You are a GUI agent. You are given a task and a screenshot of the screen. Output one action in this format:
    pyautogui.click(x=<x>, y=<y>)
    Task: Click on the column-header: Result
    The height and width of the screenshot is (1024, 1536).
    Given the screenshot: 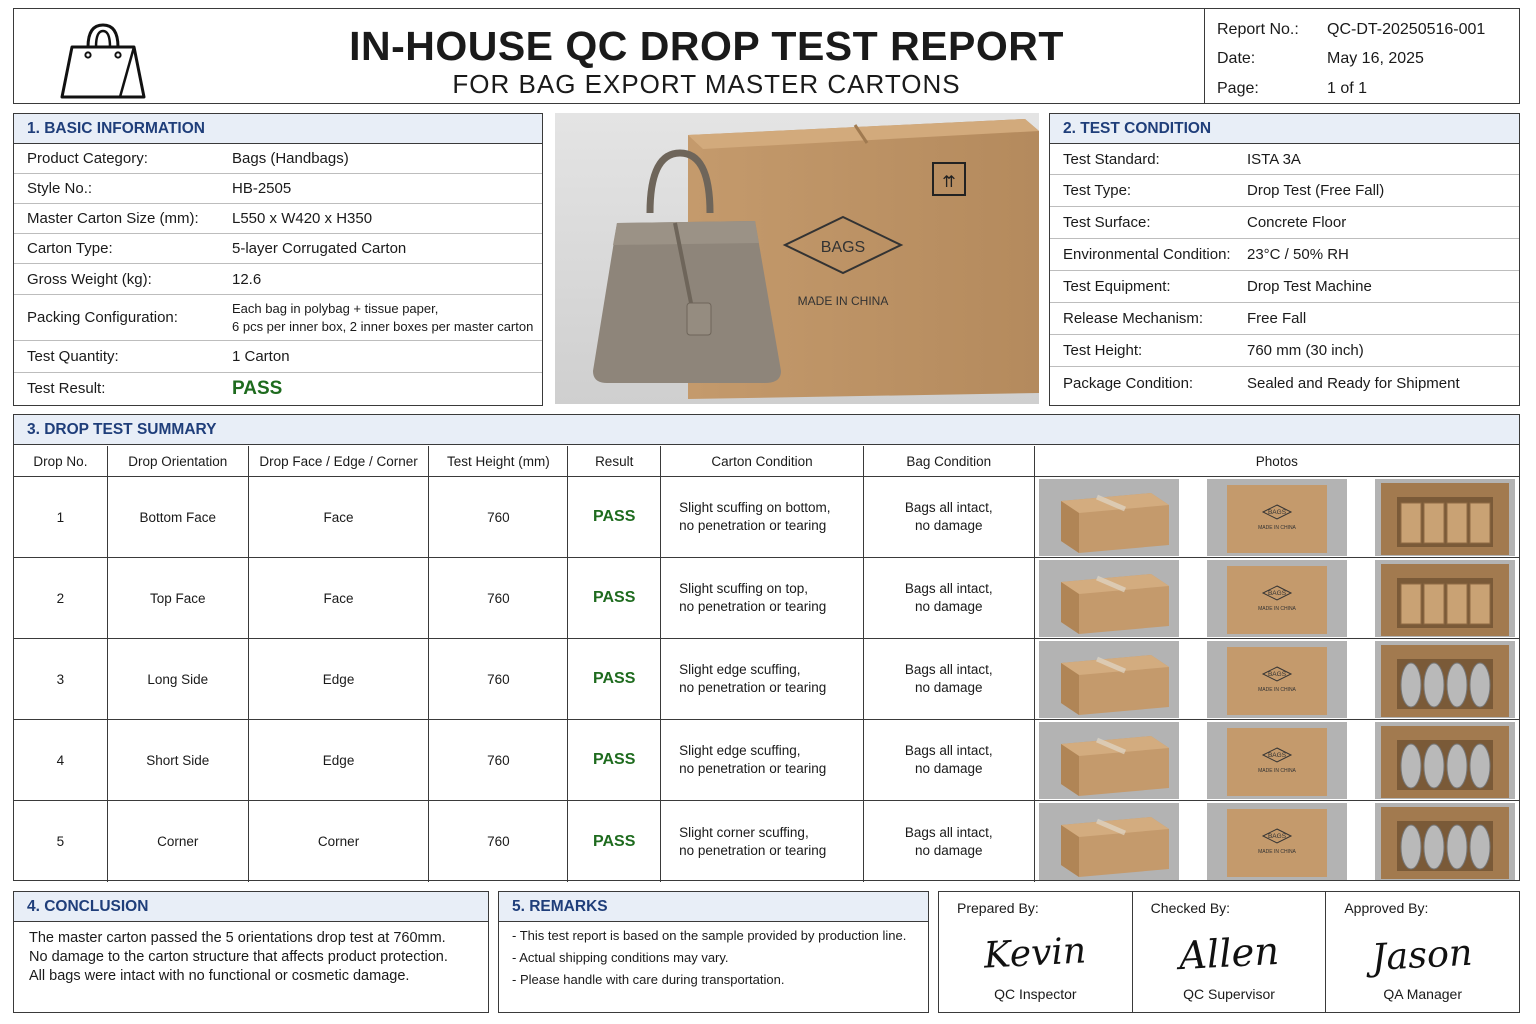 What is the action you would take?
    pyautogui.click(x=615, y=461)
    